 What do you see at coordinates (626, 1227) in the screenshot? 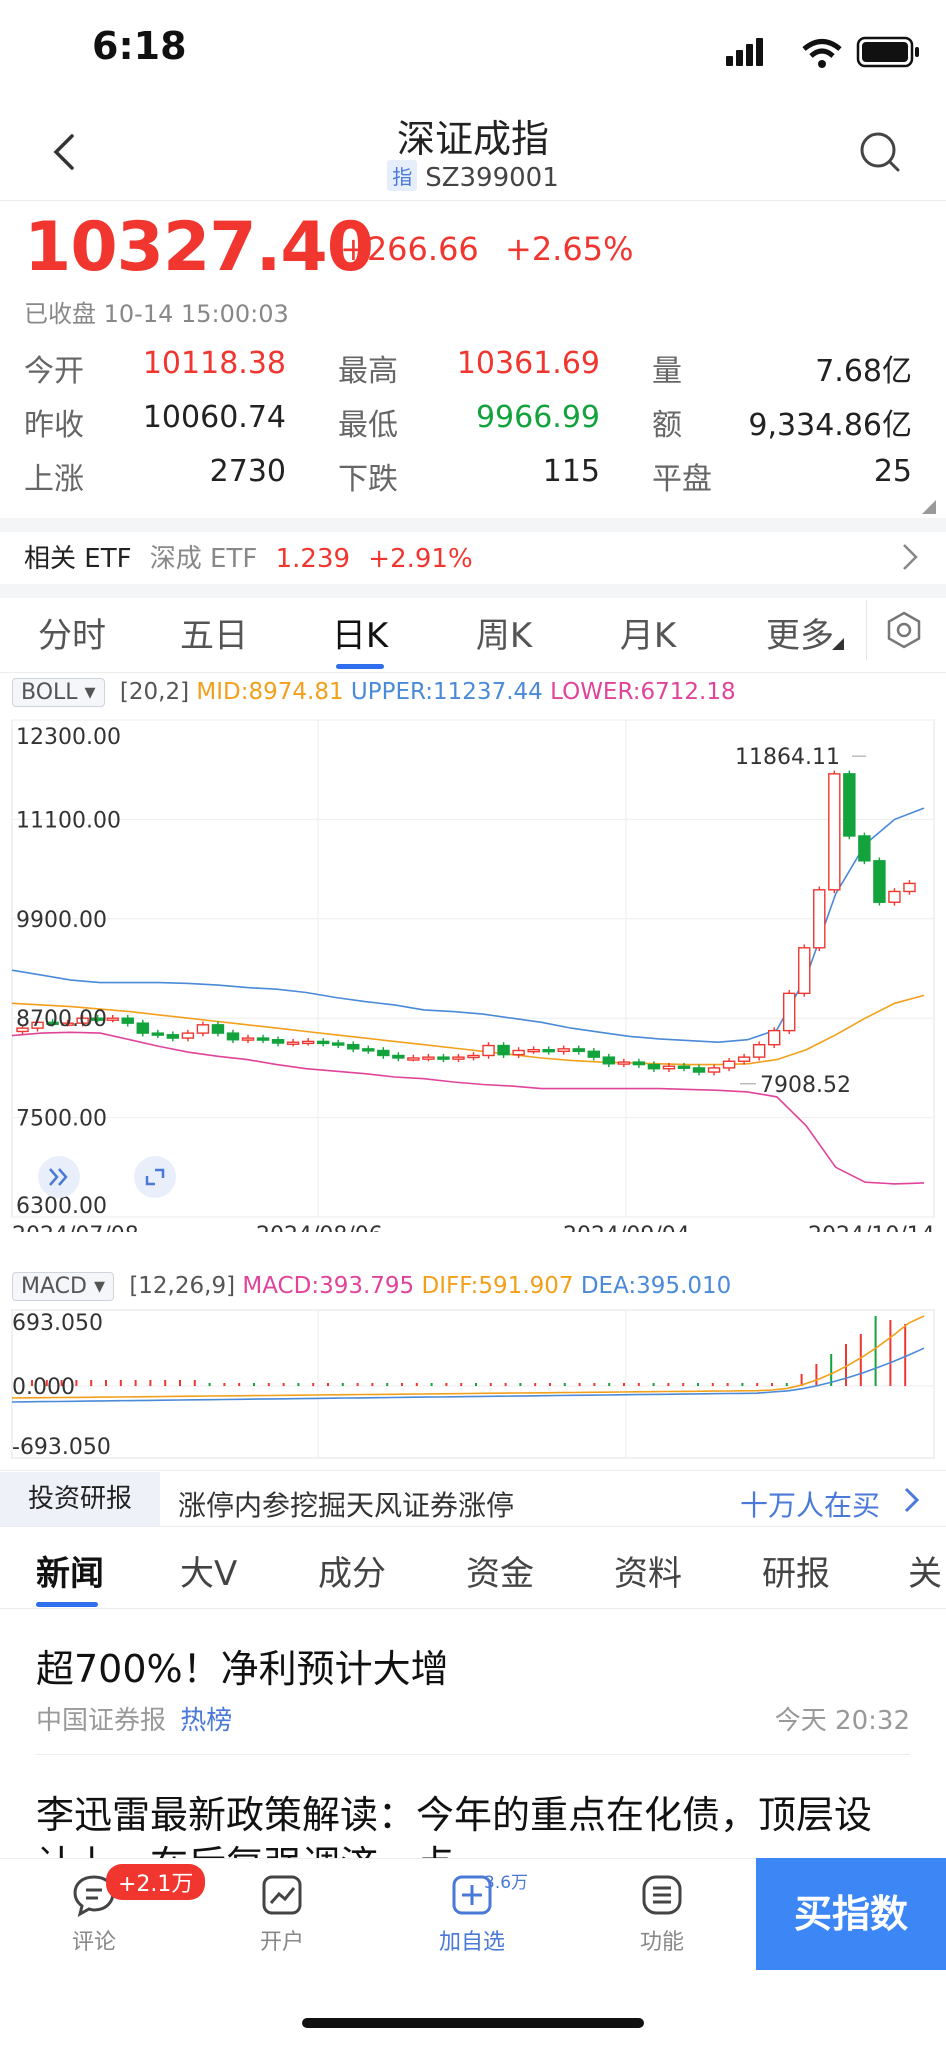
I see `x-tick-label: 2024/09/04` at bounding box center [626, 1227].